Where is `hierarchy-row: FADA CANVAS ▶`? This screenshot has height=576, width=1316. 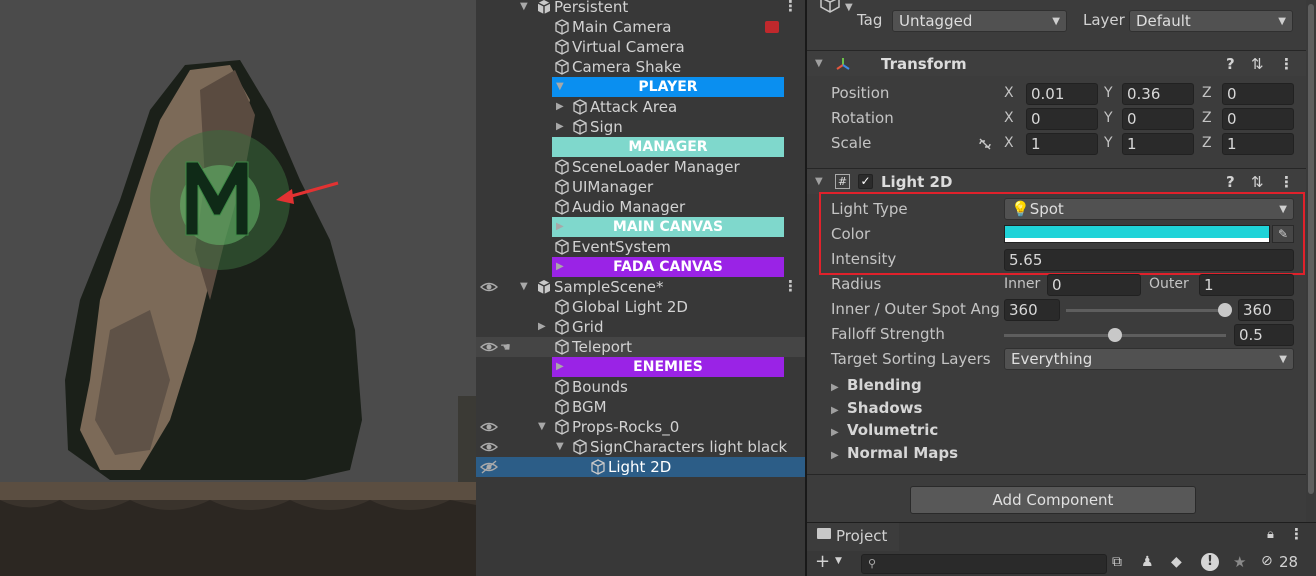
hierarchy-row: FADA CANVAS ▶ is located at coordinates (640, 267).